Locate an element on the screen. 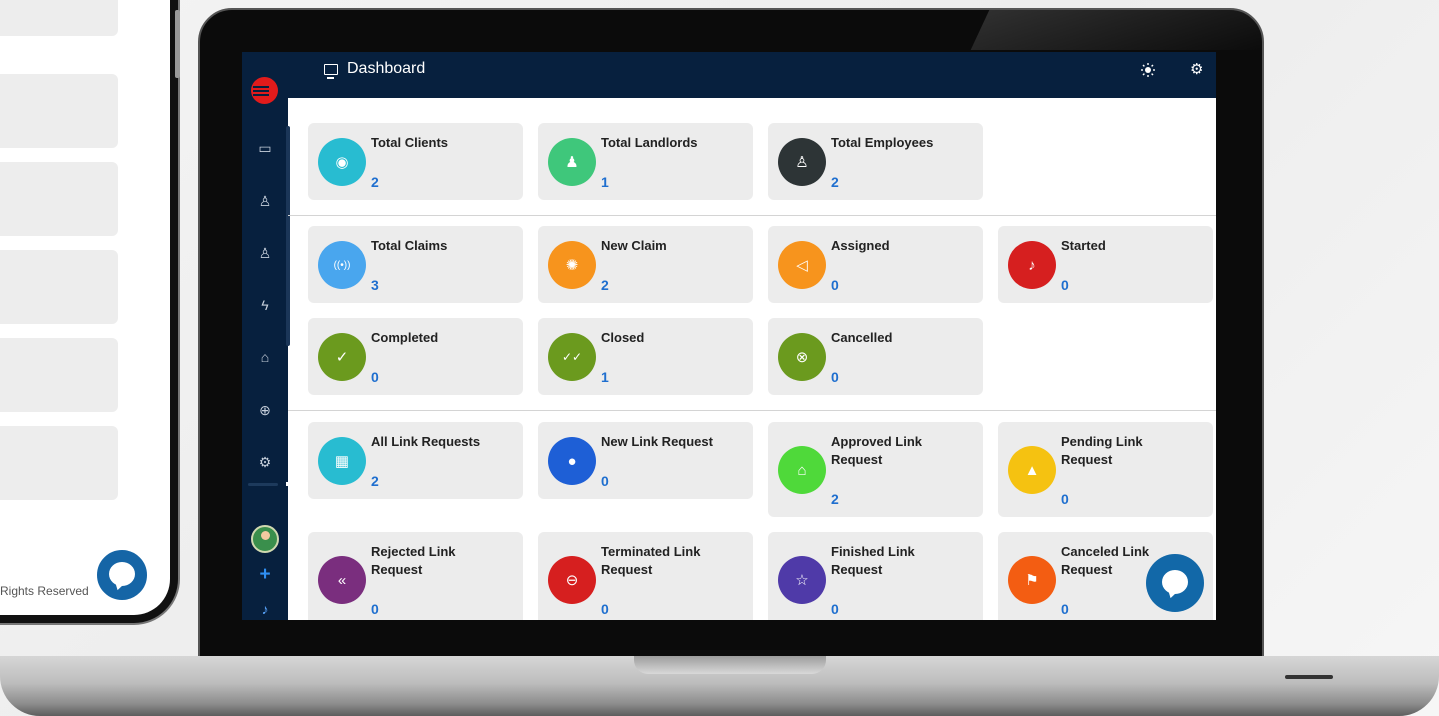  card-total-claims: ((•)) Total Claims 3 is located at coordinates (415, 264).